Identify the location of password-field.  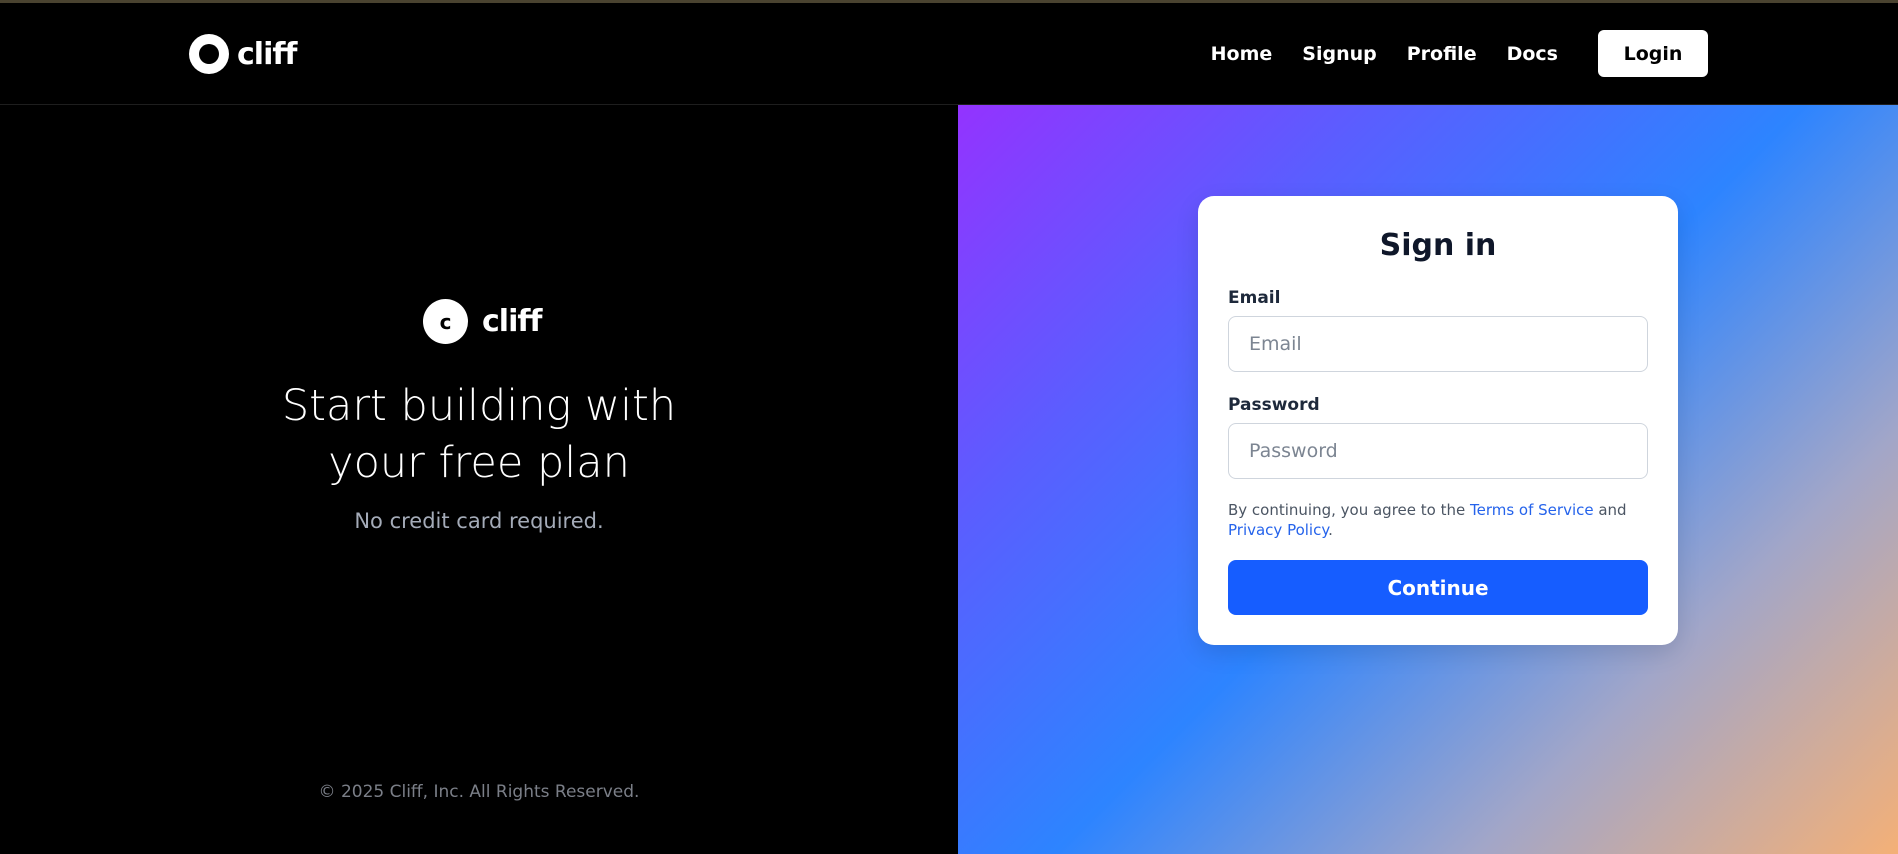
(1438, 451).